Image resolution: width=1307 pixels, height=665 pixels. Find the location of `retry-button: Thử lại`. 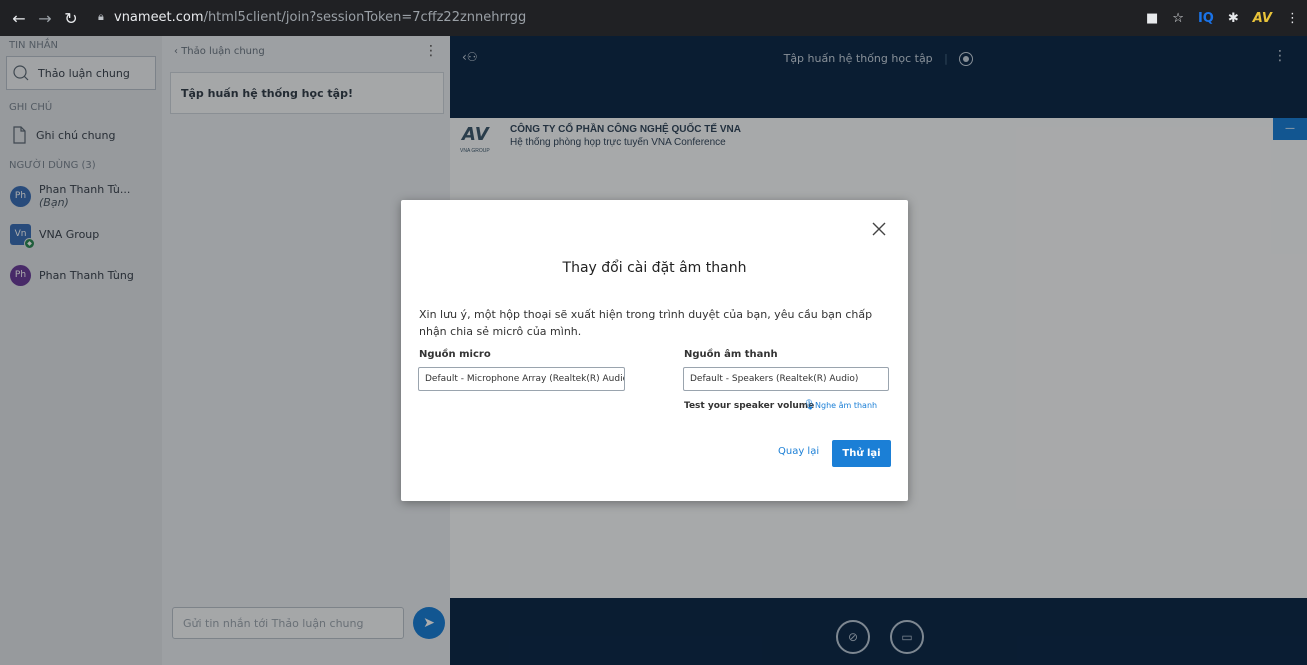

retry-button: Thử lại is located at coordinates (861, 453).